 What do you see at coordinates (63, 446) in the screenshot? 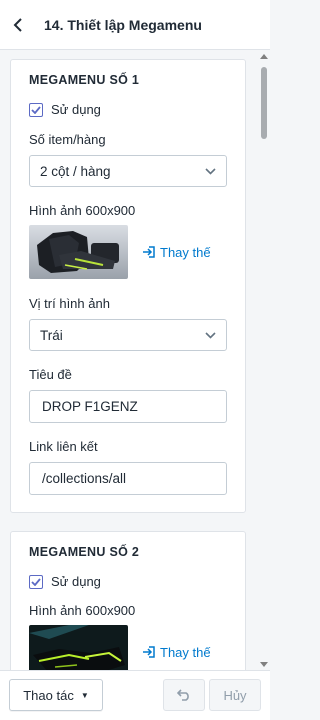
I see `link-label: Link liên kết` at bounding box center [63, 446].